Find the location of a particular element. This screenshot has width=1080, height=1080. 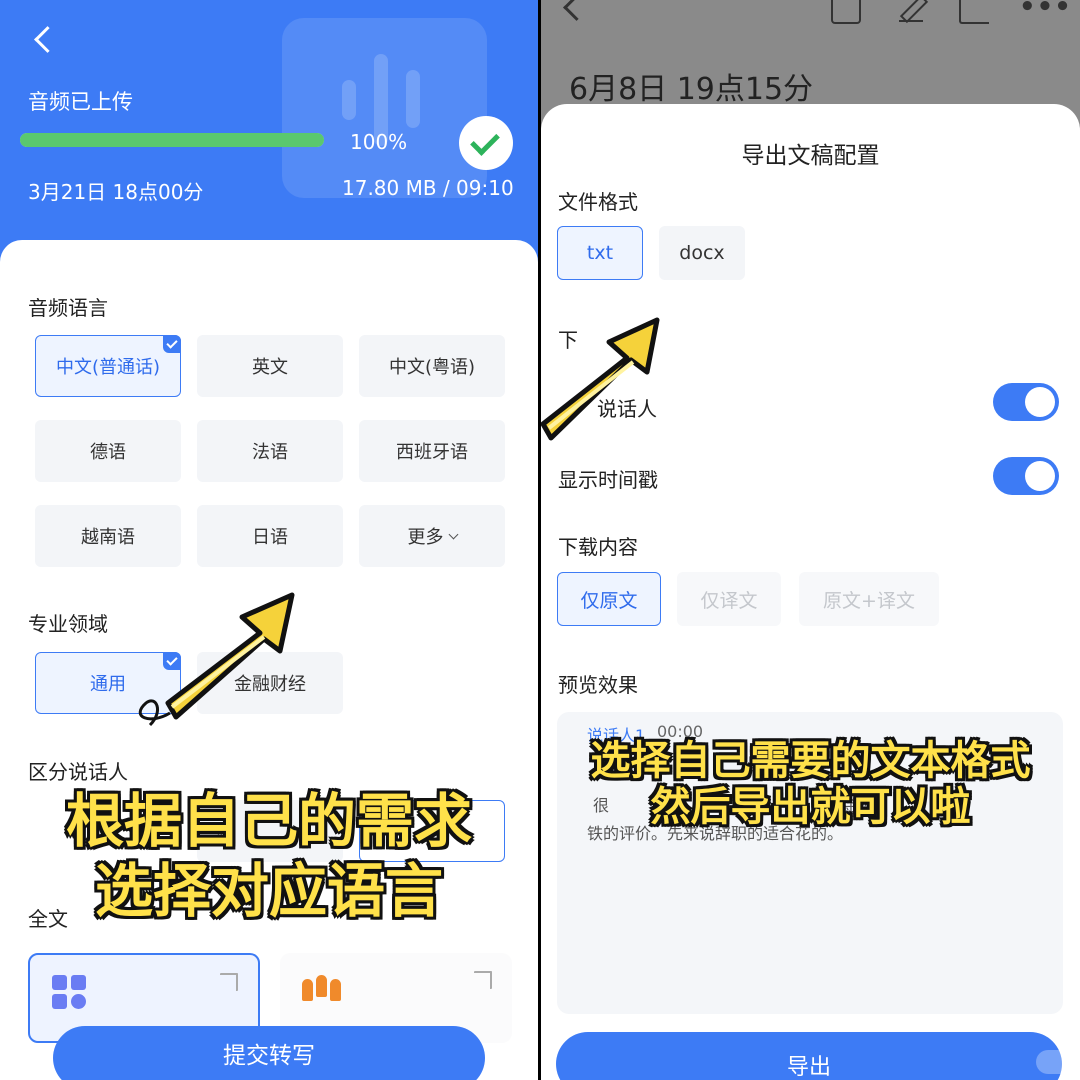

edit-icon is located at coordinates (912, 12).